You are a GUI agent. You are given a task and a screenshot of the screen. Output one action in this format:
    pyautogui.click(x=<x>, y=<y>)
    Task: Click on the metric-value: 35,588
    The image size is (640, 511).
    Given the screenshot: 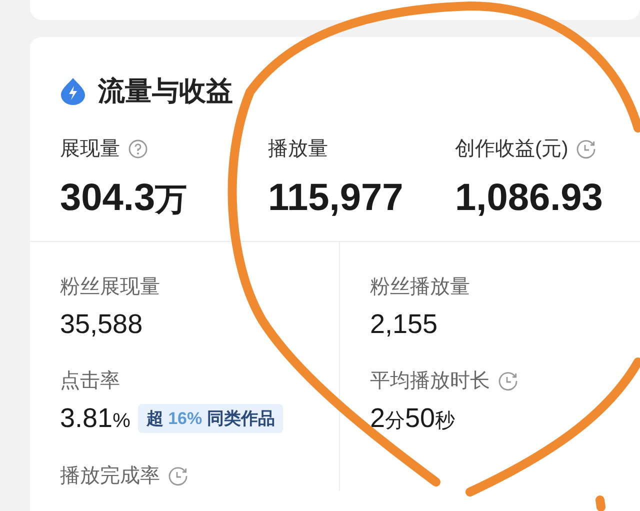 What is the action you would take?
    pyautogui.click(x=101, y=324)
    